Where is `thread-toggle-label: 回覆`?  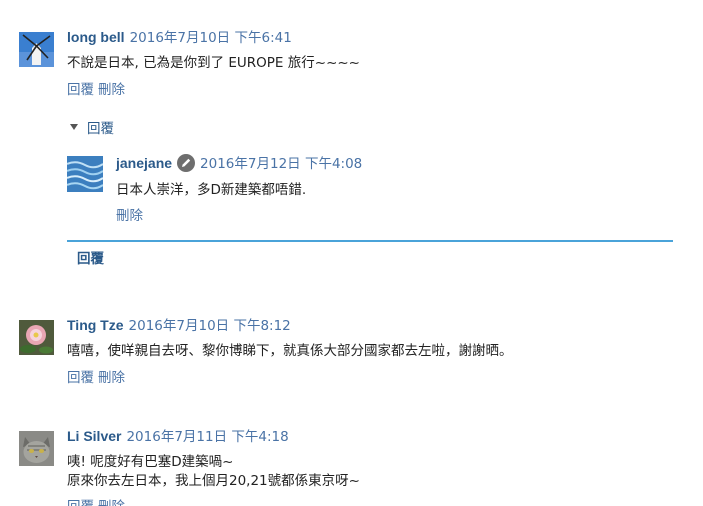
thread-toggle-label: 回覆 is located at coordinates (100, 129).